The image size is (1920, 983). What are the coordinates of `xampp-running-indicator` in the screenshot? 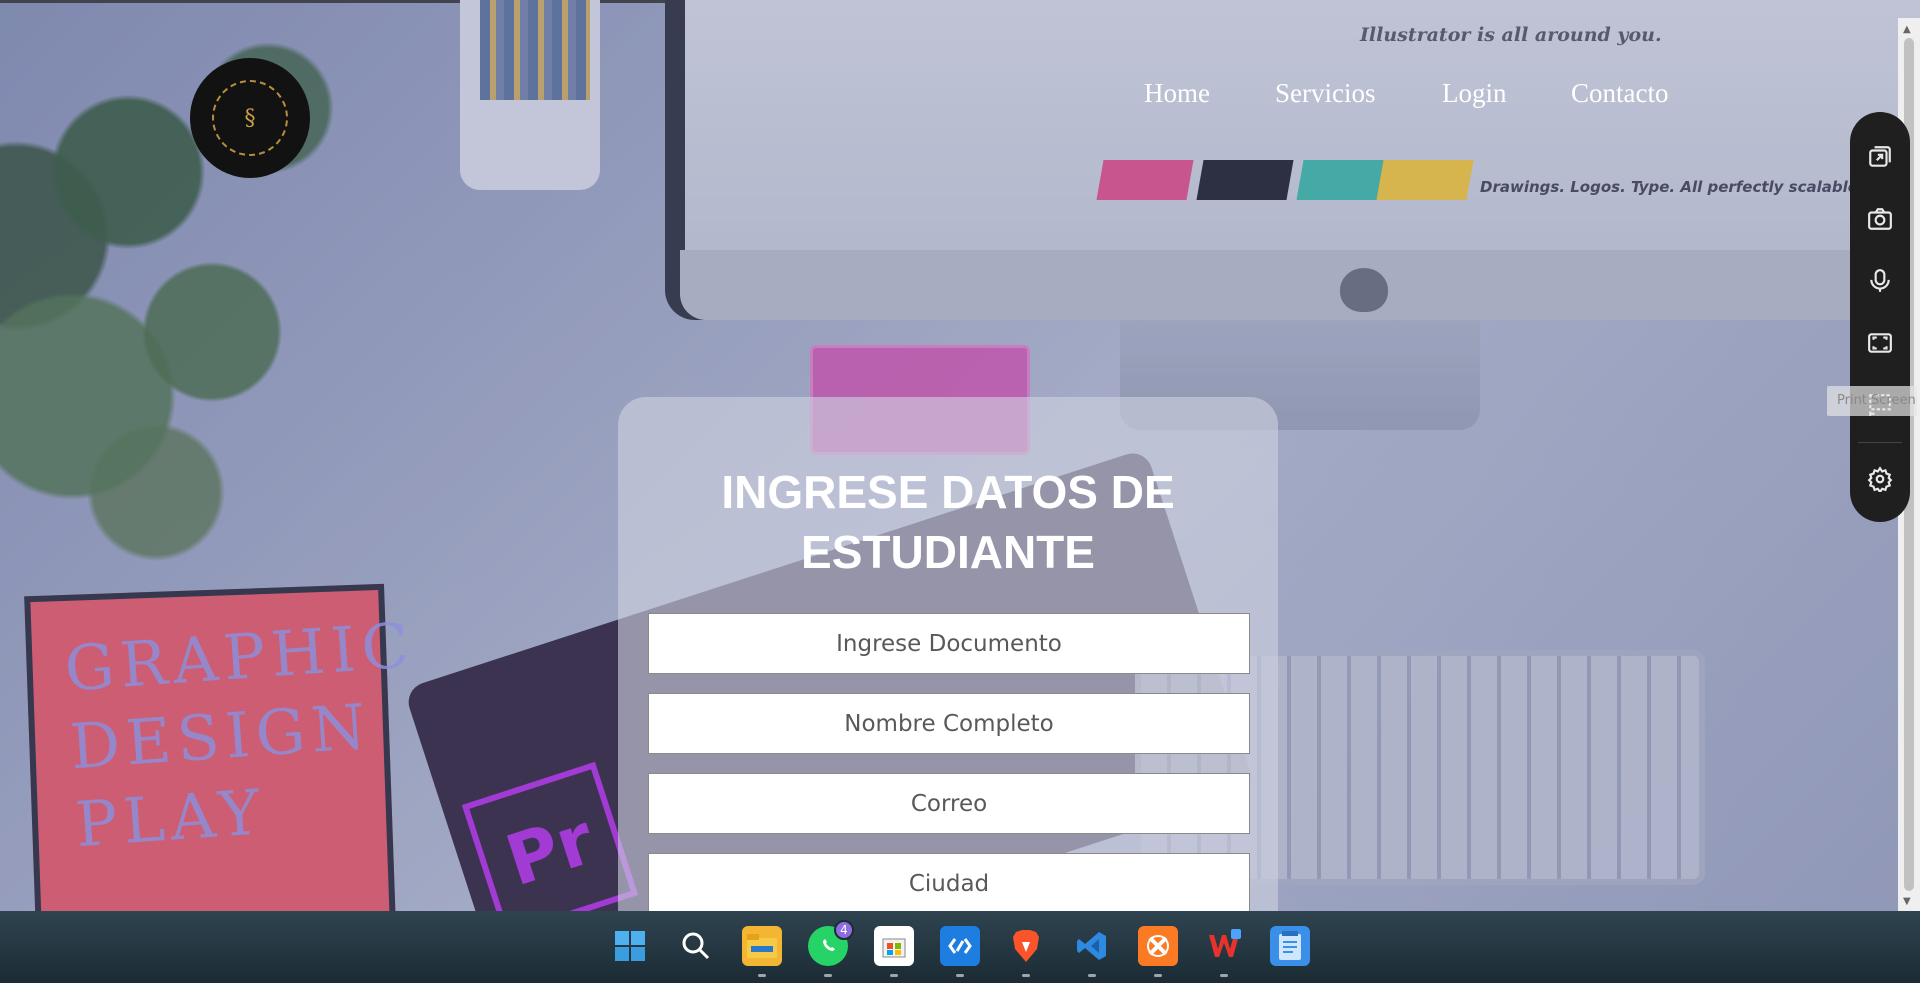 It's located at (1158, 975).